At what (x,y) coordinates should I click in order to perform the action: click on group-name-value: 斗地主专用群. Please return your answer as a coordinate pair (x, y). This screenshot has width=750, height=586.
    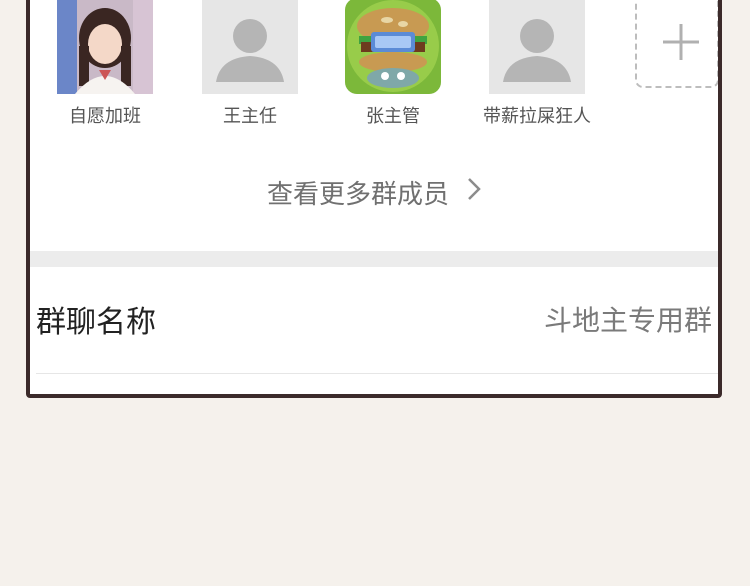
    Looking at the image, I should click on (627, 320).